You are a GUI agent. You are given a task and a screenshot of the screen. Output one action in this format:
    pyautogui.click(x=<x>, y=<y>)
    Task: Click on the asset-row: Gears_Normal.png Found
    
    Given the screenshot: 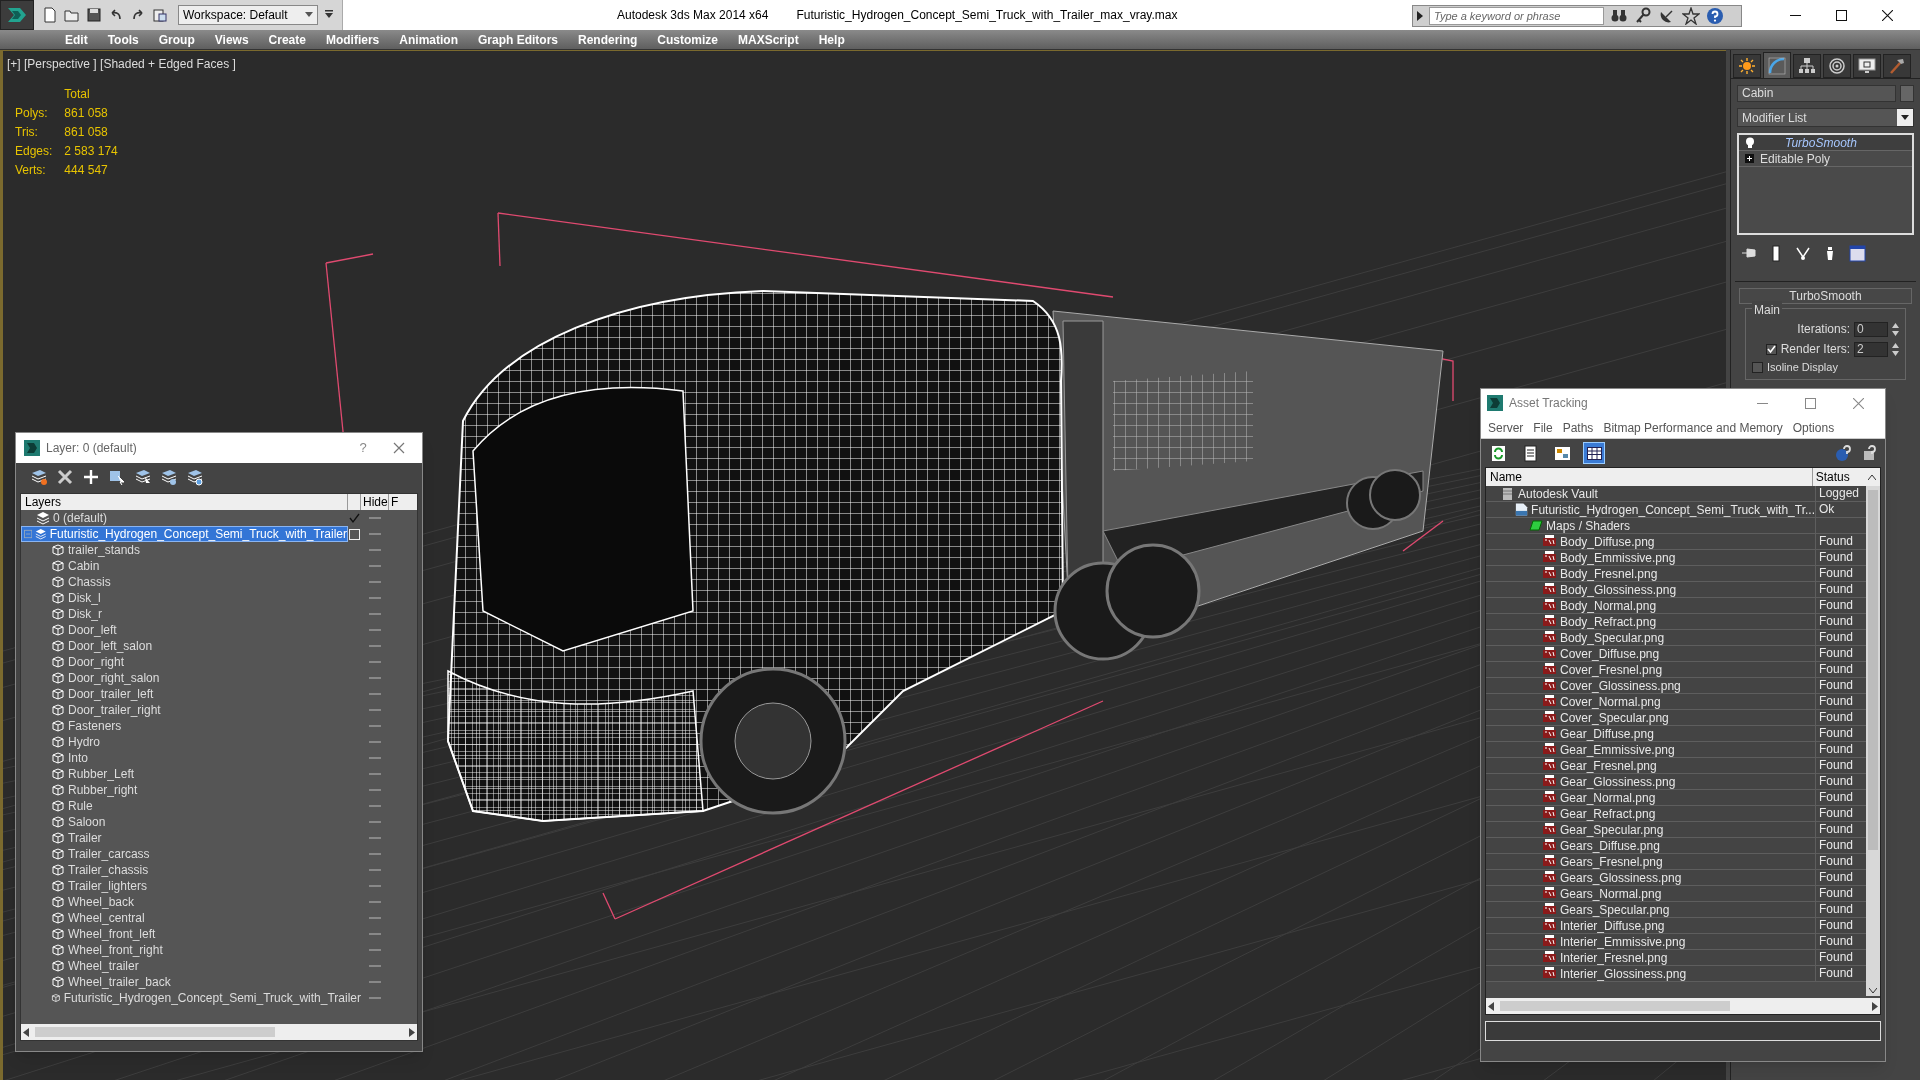 What is the action you would take?
    pyautogui.click(x=1677, y=894)
    